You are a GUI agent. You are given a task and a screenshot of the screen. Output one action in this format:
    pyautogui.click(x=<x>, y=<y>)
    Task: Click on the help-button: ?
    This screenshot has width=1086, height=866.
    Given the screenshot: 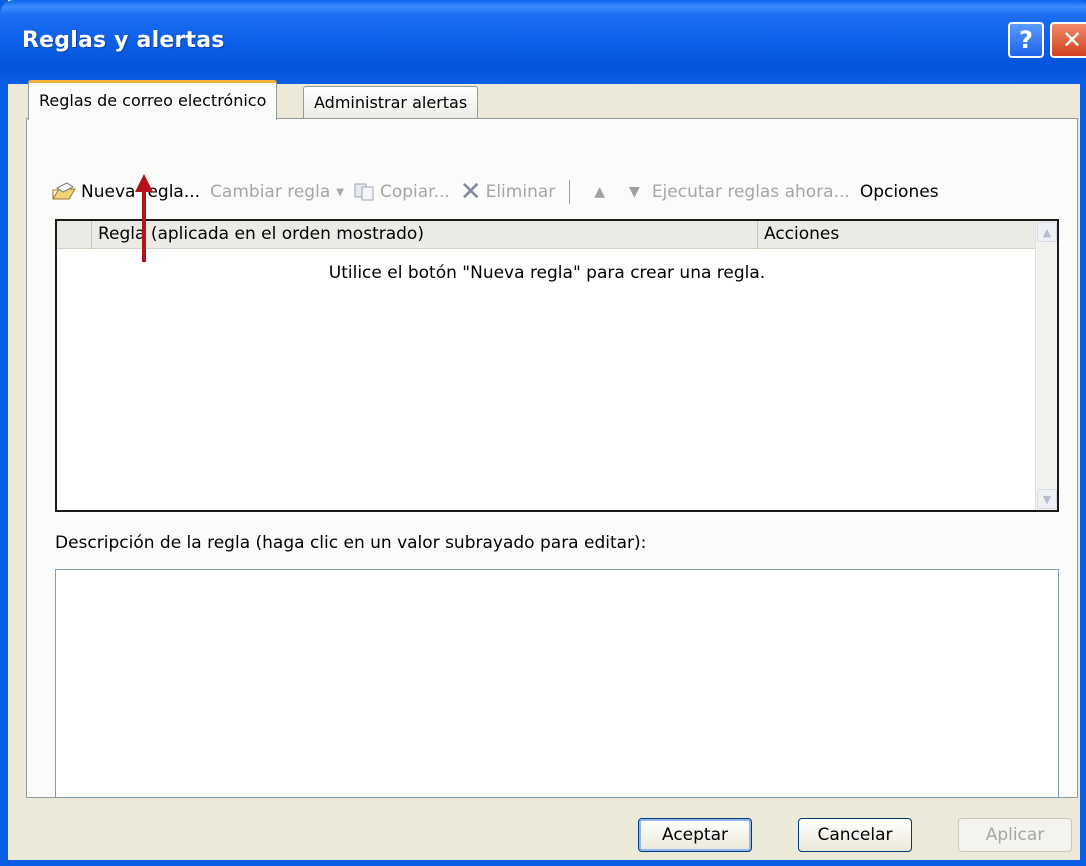 What is the action you would take?
    pyautogui.click(x=1026, y=40)
    